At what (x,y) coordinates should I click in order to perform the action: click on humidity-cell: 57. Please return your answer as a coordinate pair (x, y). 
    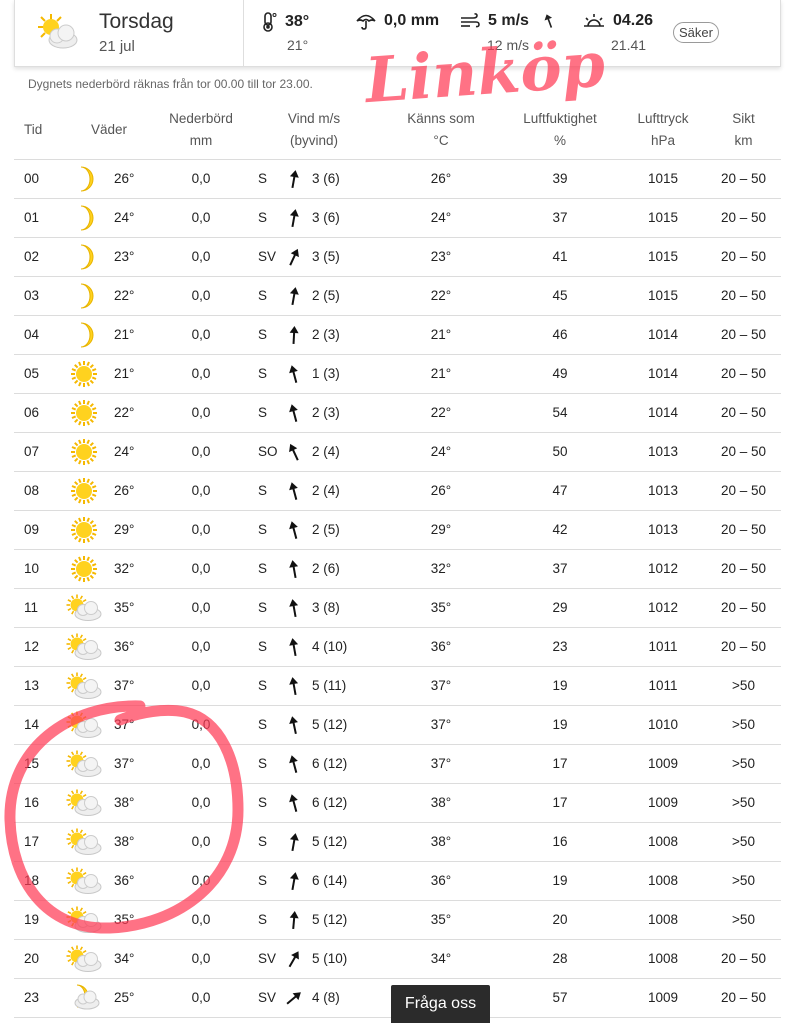
    Looking at the image, I should click on (560, 998).